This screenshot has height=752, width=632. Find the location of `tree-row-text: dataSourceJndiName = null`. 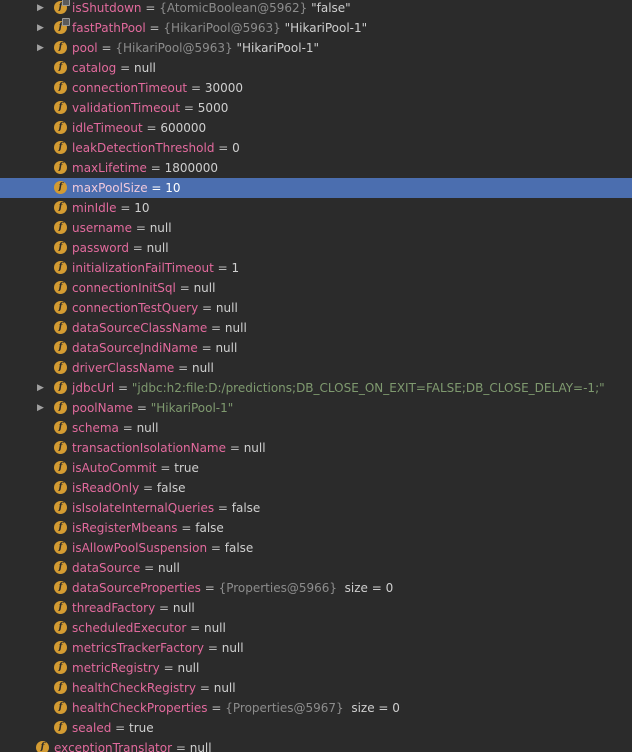

tree-row-text: dataSourceJndiName = null is located at coordinates (154, 348).